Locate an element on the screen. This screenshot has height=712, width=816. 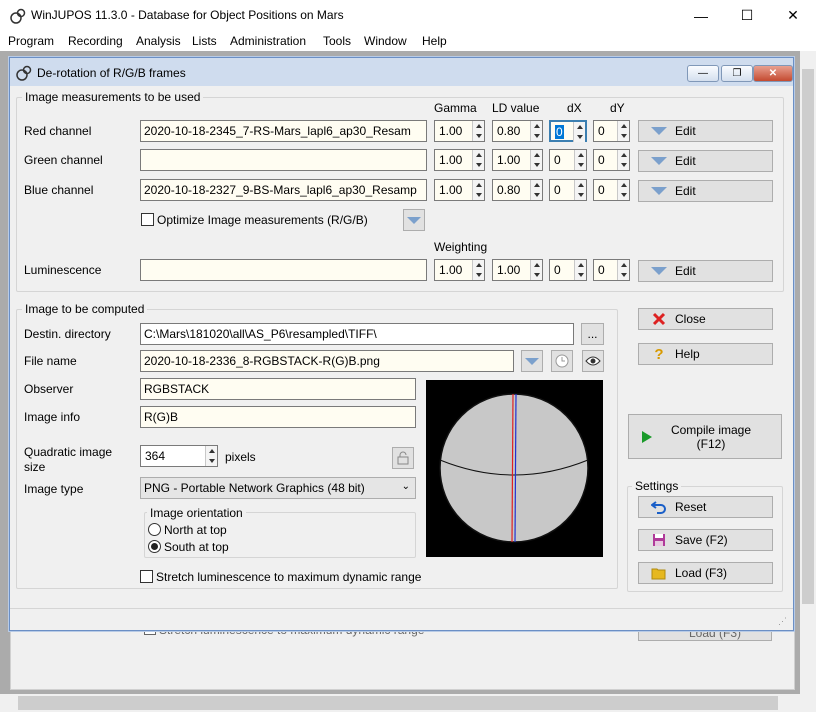
chevron-down-icon: ⌄ is located at coordinates (405, 486).